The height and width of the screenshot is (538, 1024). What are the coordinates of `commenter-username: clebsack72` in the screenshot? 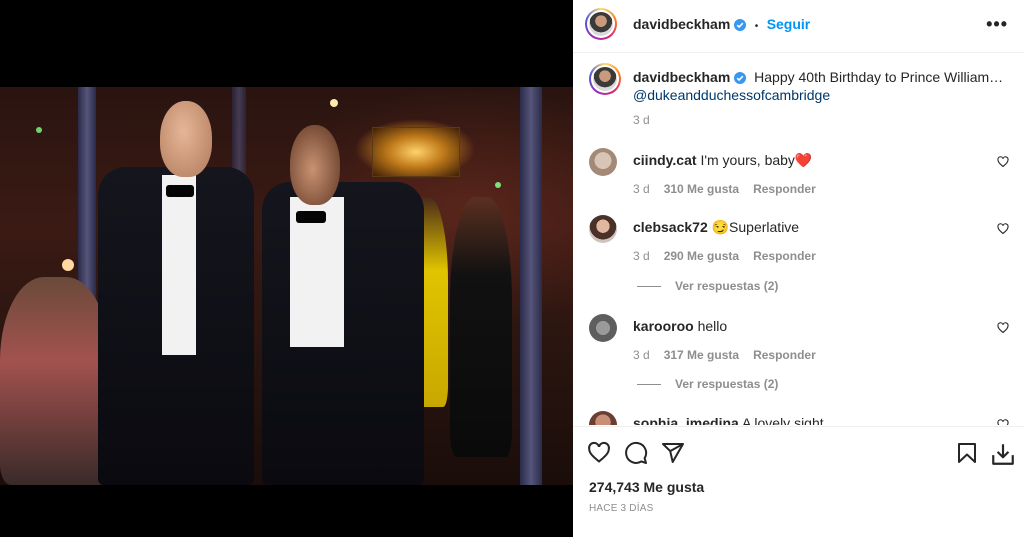 It's located at (670, 227).